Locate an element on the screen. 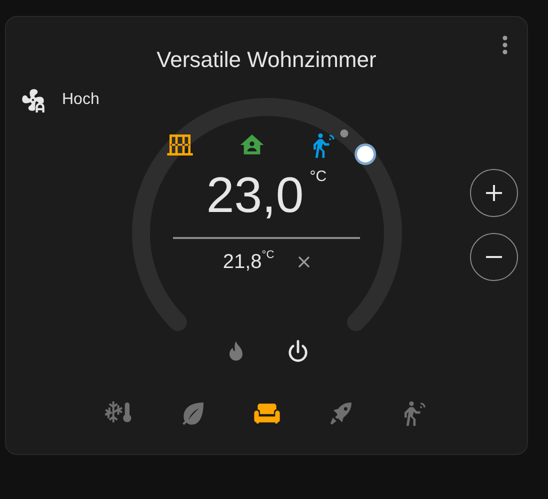 This screenshot has width=548, height=499. slider-thumb is located at coordinates (365, 154).